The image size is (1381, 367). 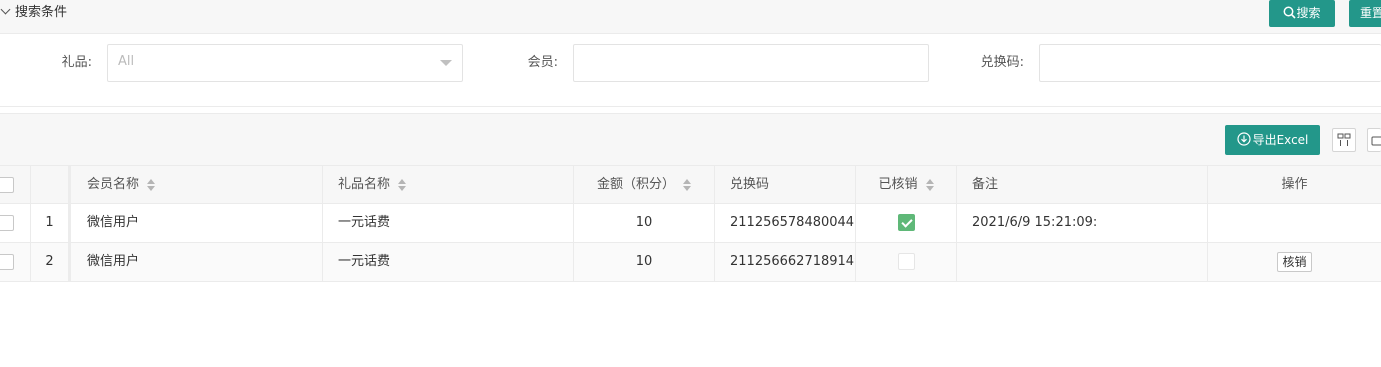 What do you see at coordinates (542, 62) in the screenshot?
I see `member-filter-label: 会员:` at bounding box center [542, 62].